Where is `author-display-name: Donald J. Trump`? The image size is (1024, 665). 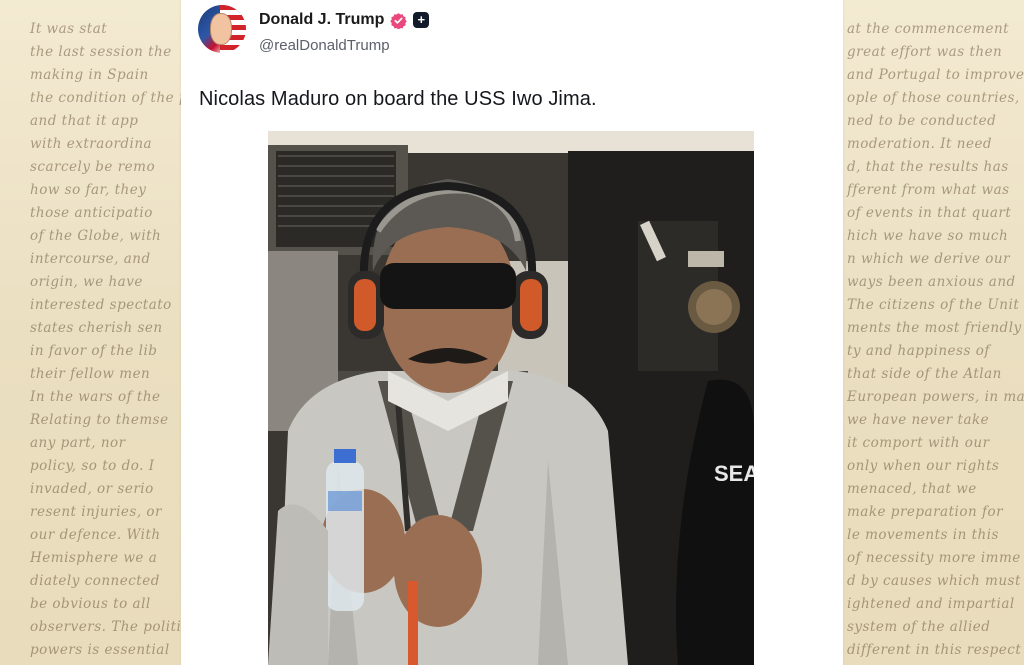 author-display-name: Donald J. Trump is located at coordinates (321, 20).